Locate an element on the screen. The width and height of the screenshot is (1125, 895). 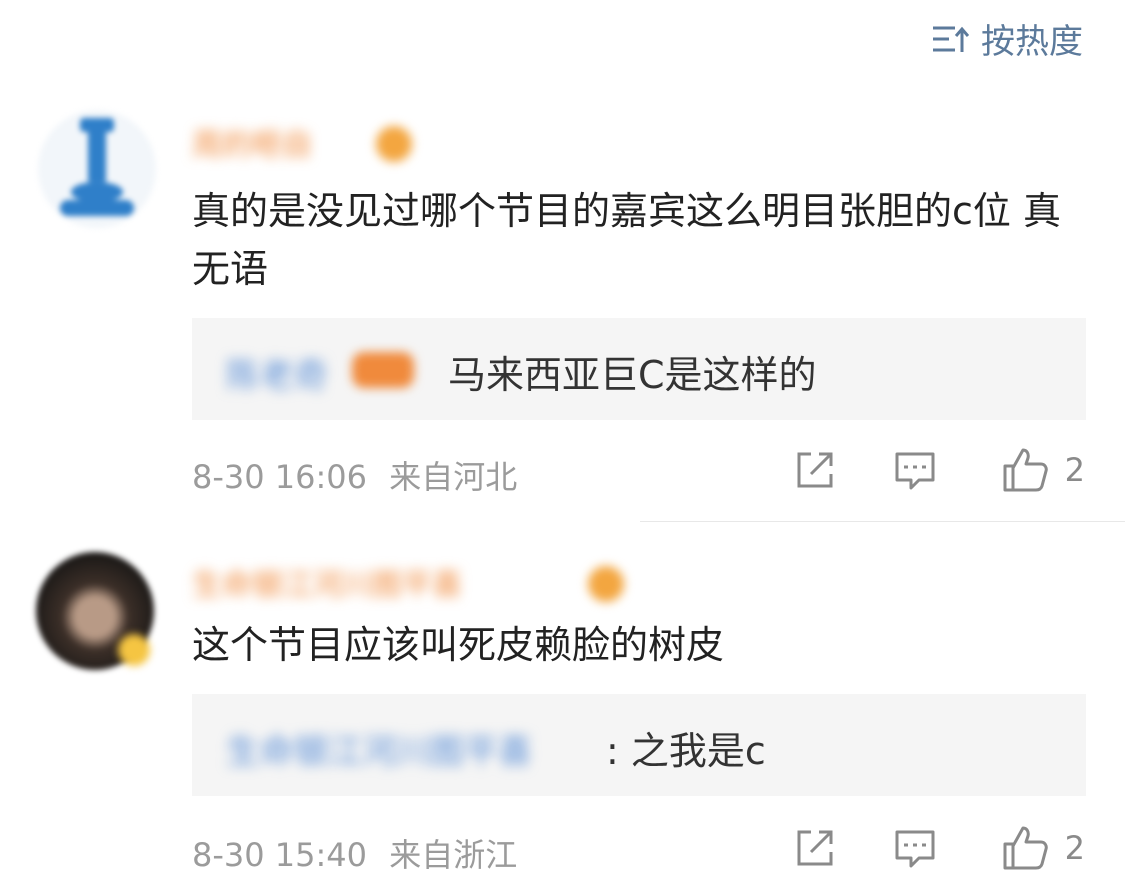
reply-text: : 之我是c is located at coordinates (686, 751).